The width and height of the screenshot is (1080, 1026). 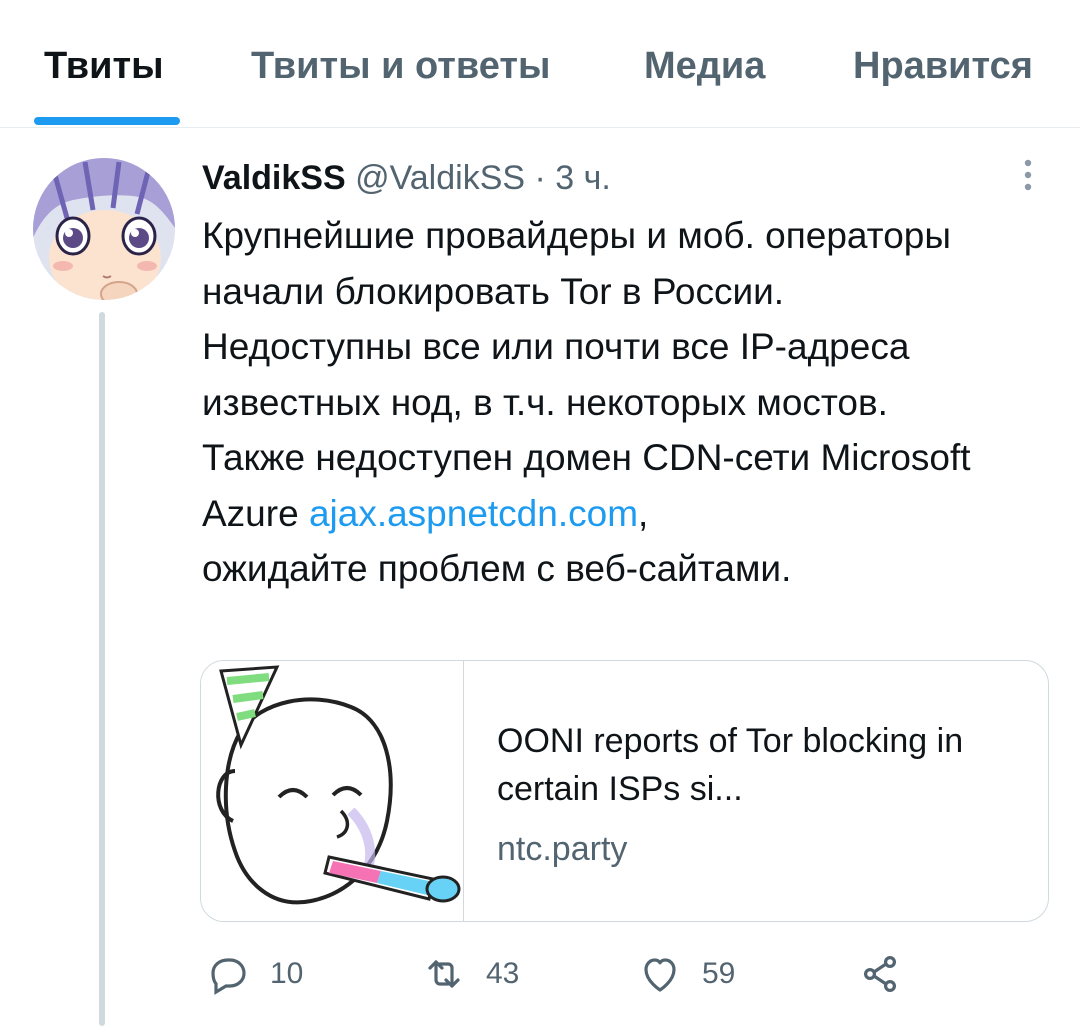 What do you see at coordinates (1028, 175) in the screenshot?
I see `more-vertical-icon` at bounding box center [1028, 175].